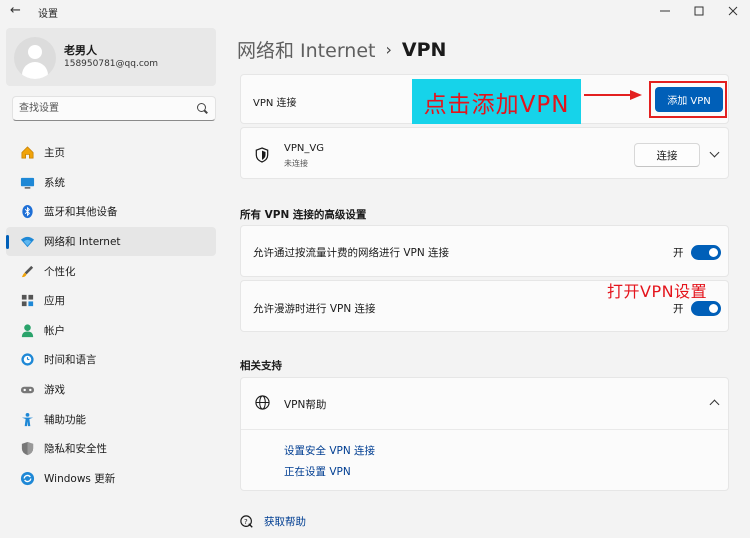  Describe the element at coordinates (424, 49) in the screenshot. I see `page-title: VPN` at that location.